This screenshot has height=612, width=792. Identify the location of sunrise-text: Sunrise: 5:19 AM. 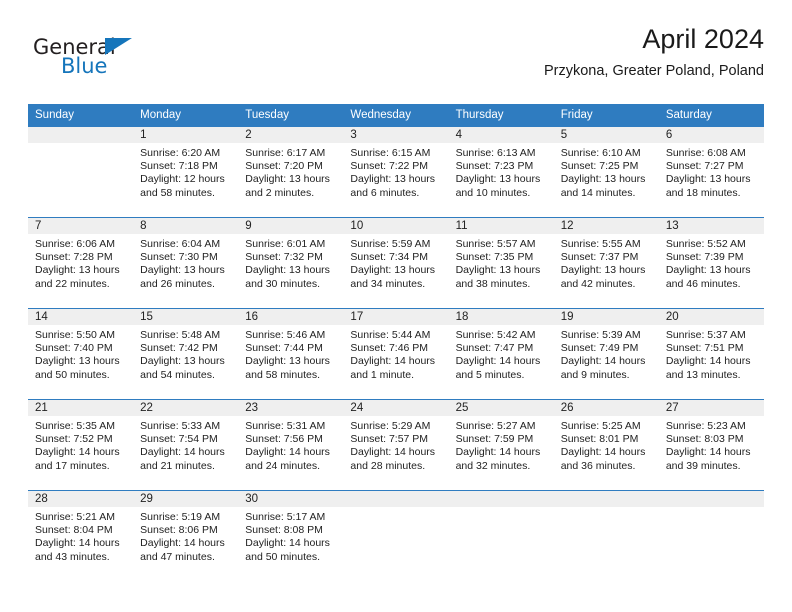
(180, 517).